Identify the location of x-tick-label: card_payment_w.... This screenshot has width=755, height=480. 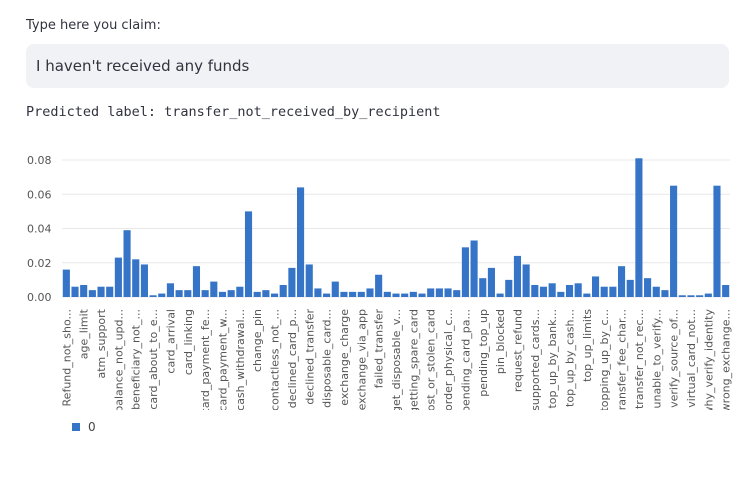
(222, 359).